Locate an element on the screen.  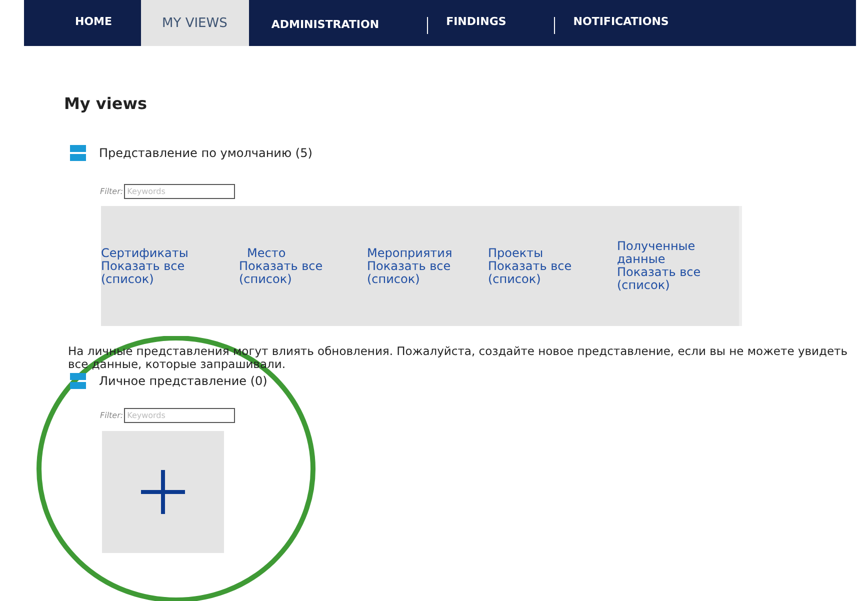
view-title: Мероприятия is located at coordinates (427, 253).